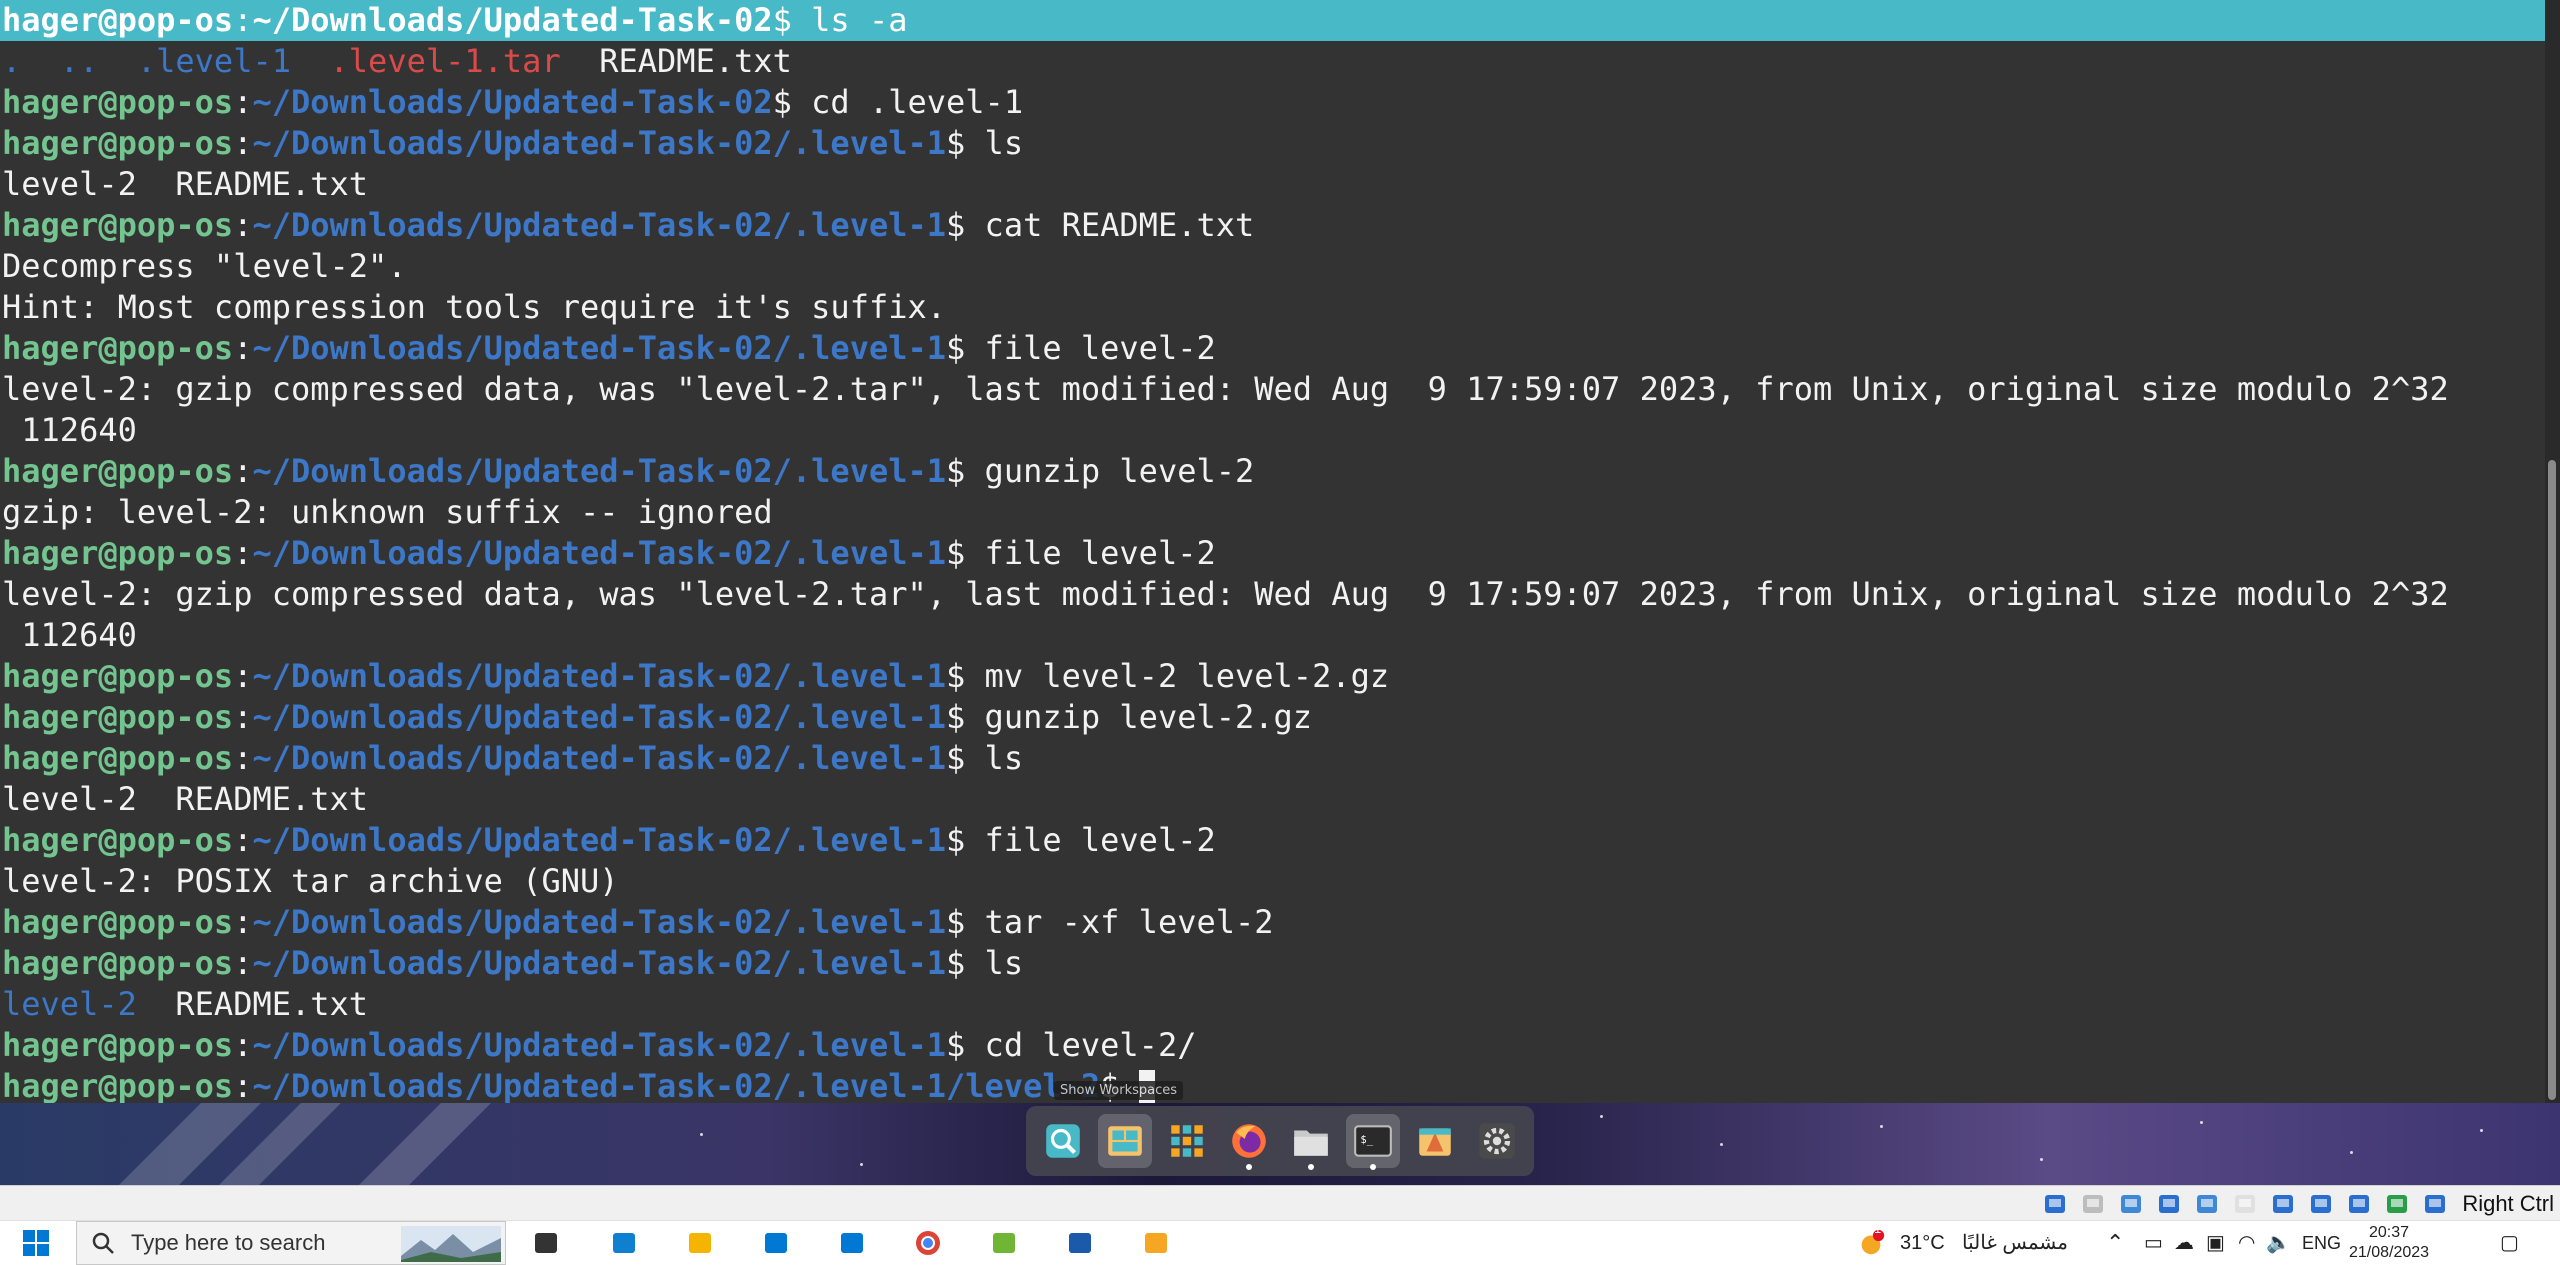  I want to click on file-explorer-taskbar-button, so click(700, 1243).